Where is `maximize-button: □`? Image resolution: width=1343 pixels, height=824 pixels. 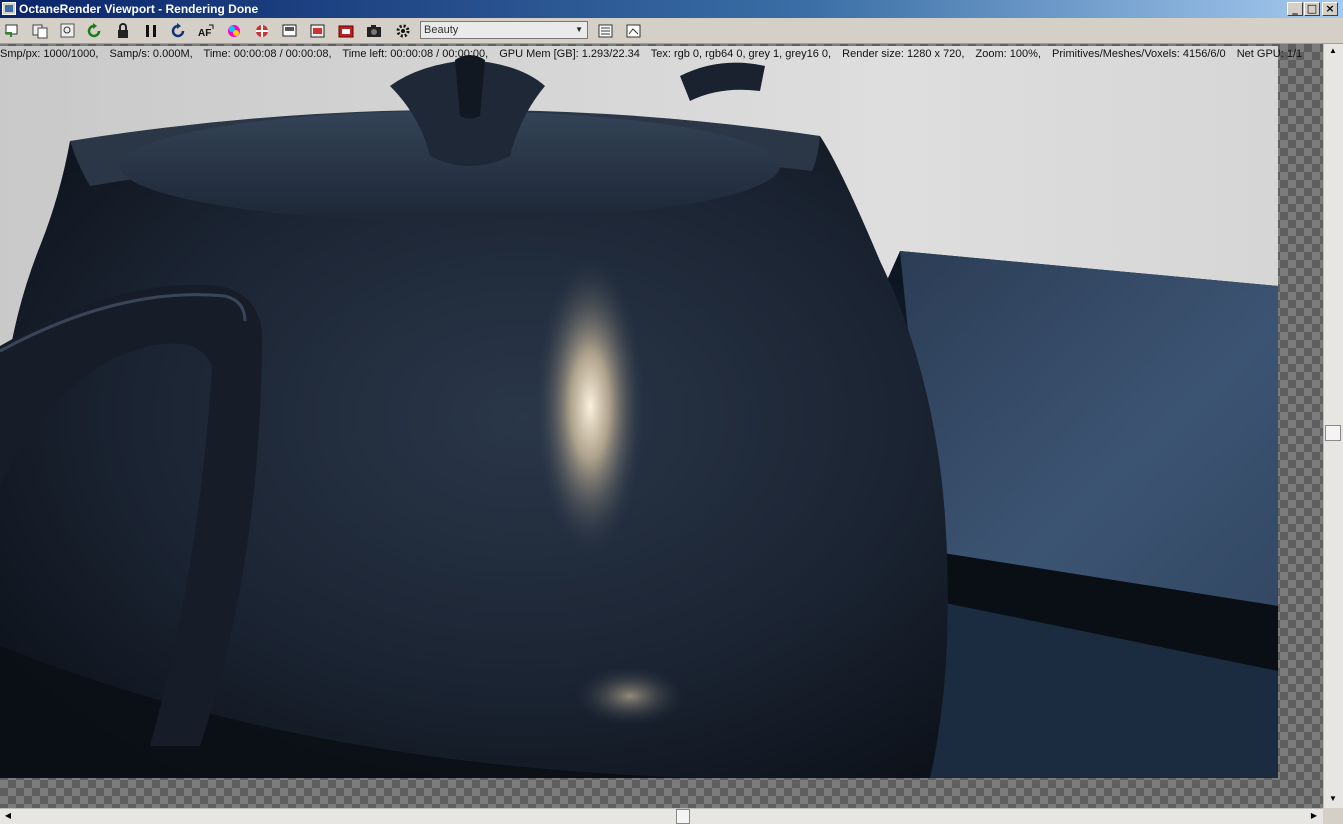 maximize-button: □ is located at coordinates (1312, 9).